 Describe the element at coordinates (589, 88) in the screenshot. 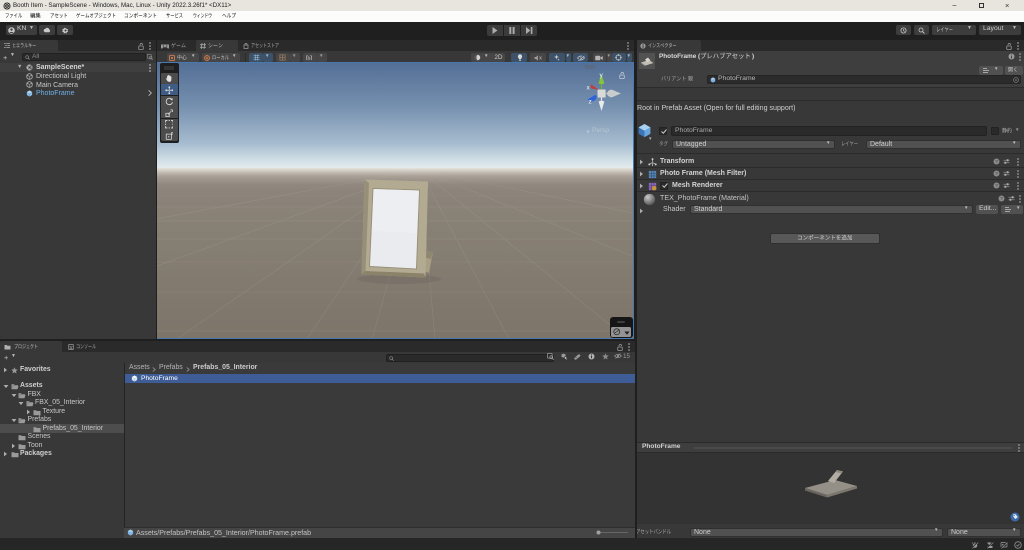

I see `svg-text: x` at that location.